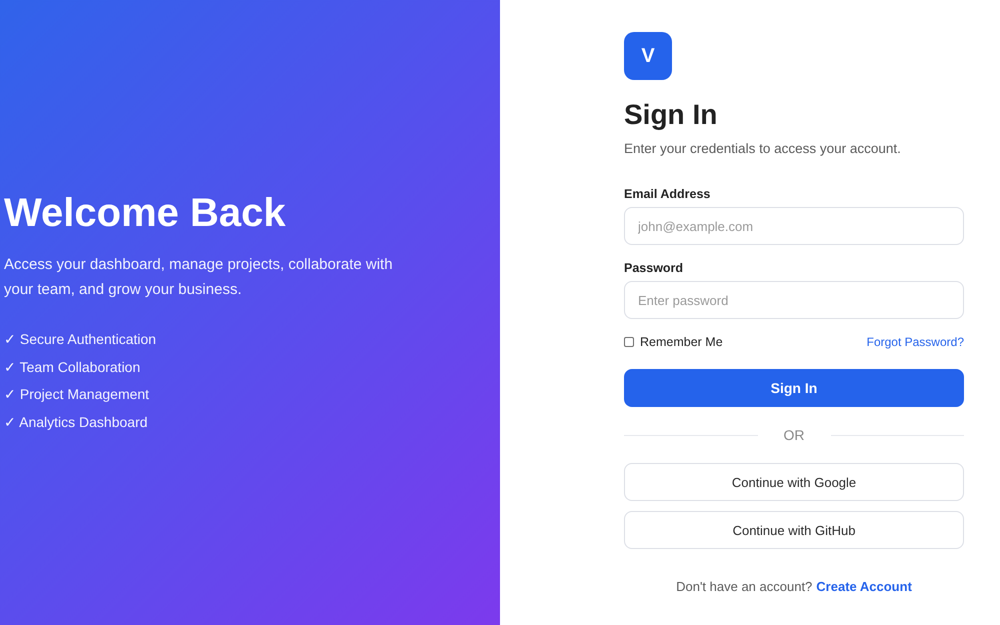  I want to click on feature-item: ✓ Secure Authentication, so click(80, 339).